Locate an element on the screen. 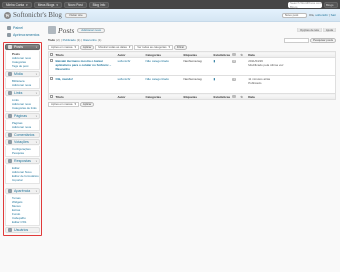  bulk-actions-select: Ações em massa ▾ is located at coordinates (63, 47).